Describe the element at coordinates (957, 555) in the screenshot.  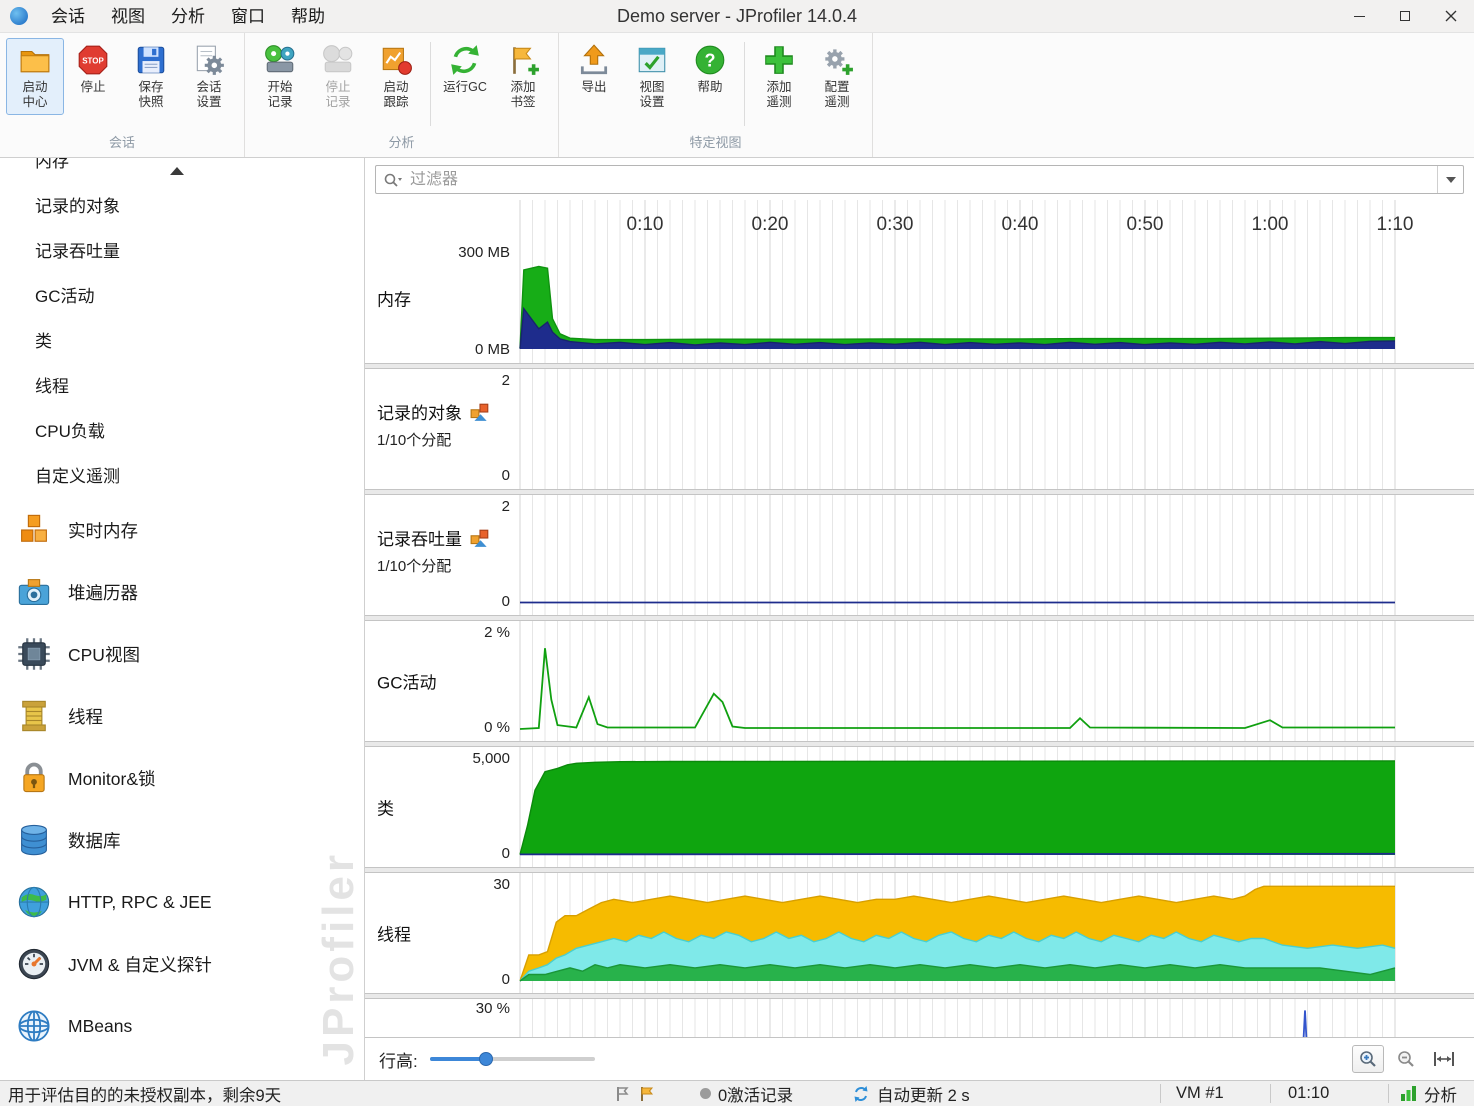
I see `recorded-throughput-chart` at that location.